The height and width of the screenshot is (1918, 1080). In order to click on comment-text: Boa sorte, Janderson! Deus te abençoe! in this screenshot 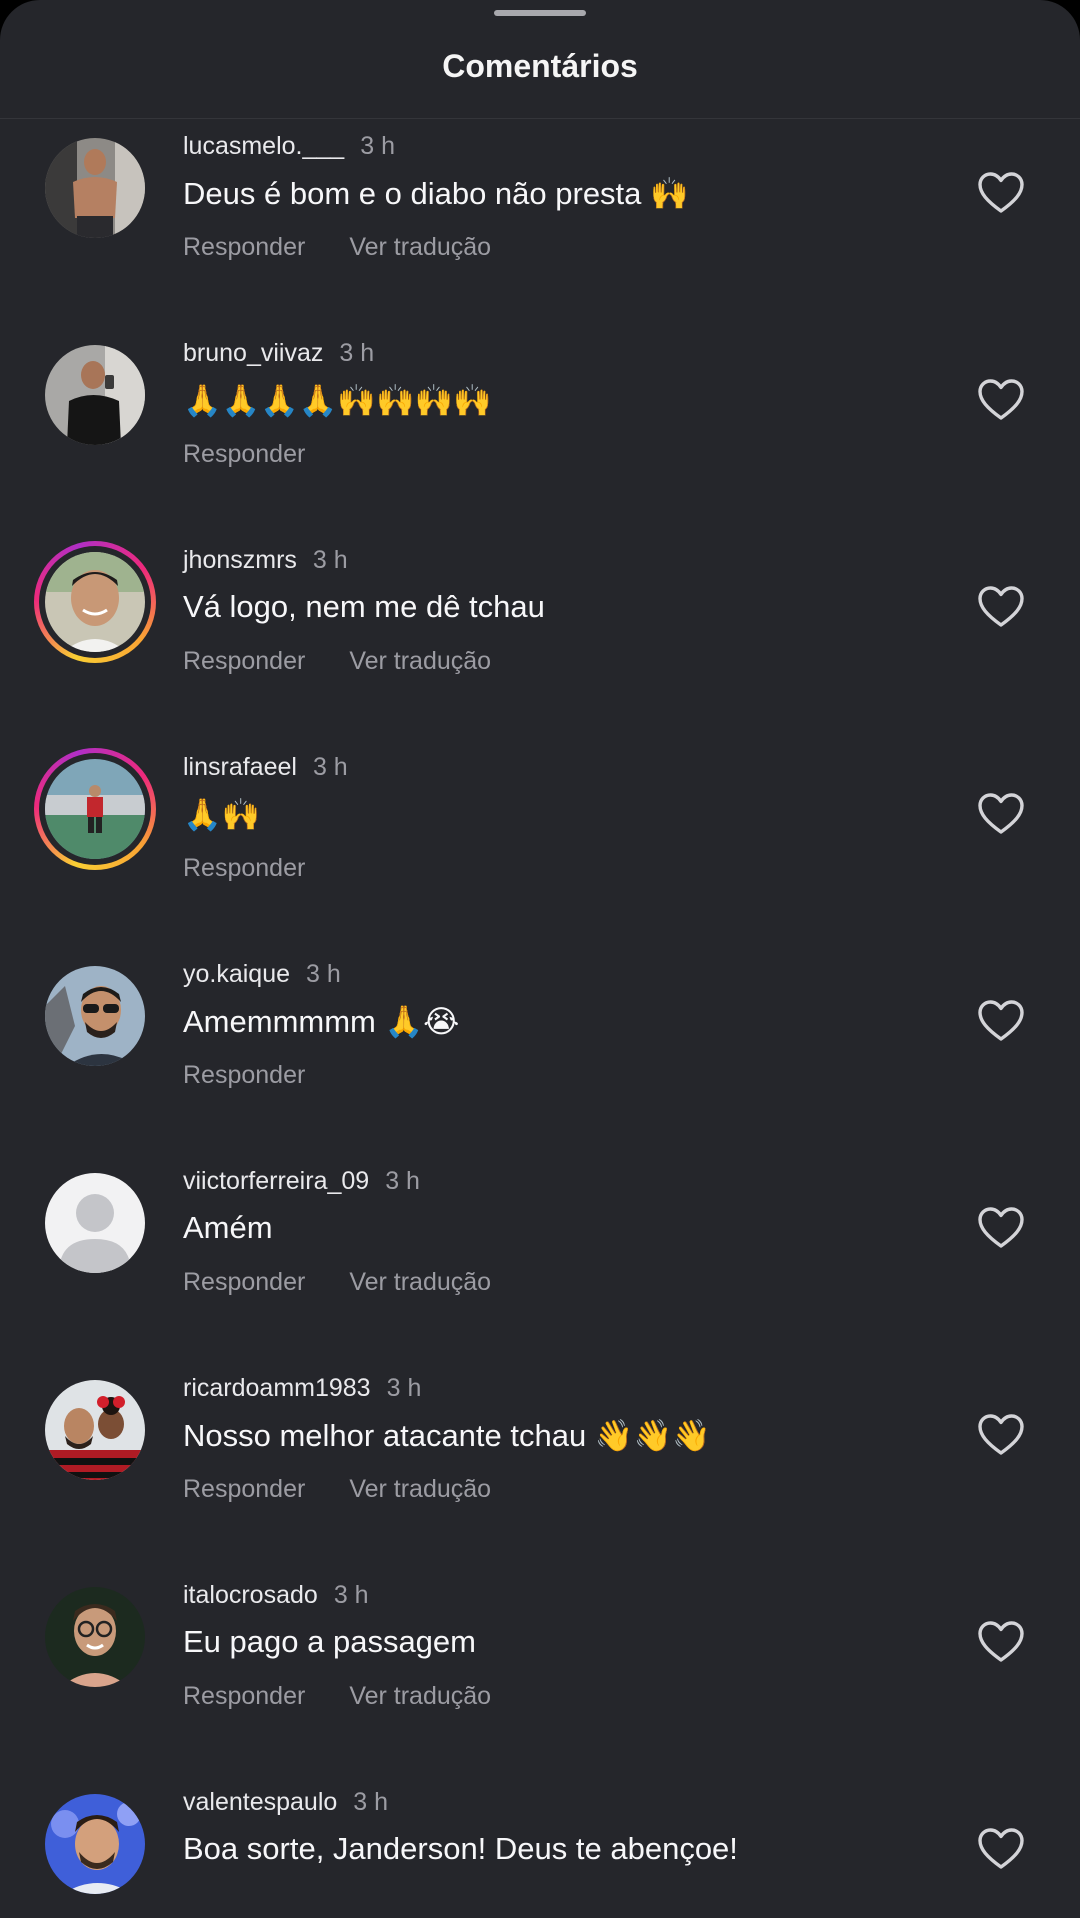, I will do `click(460, 1848)`.